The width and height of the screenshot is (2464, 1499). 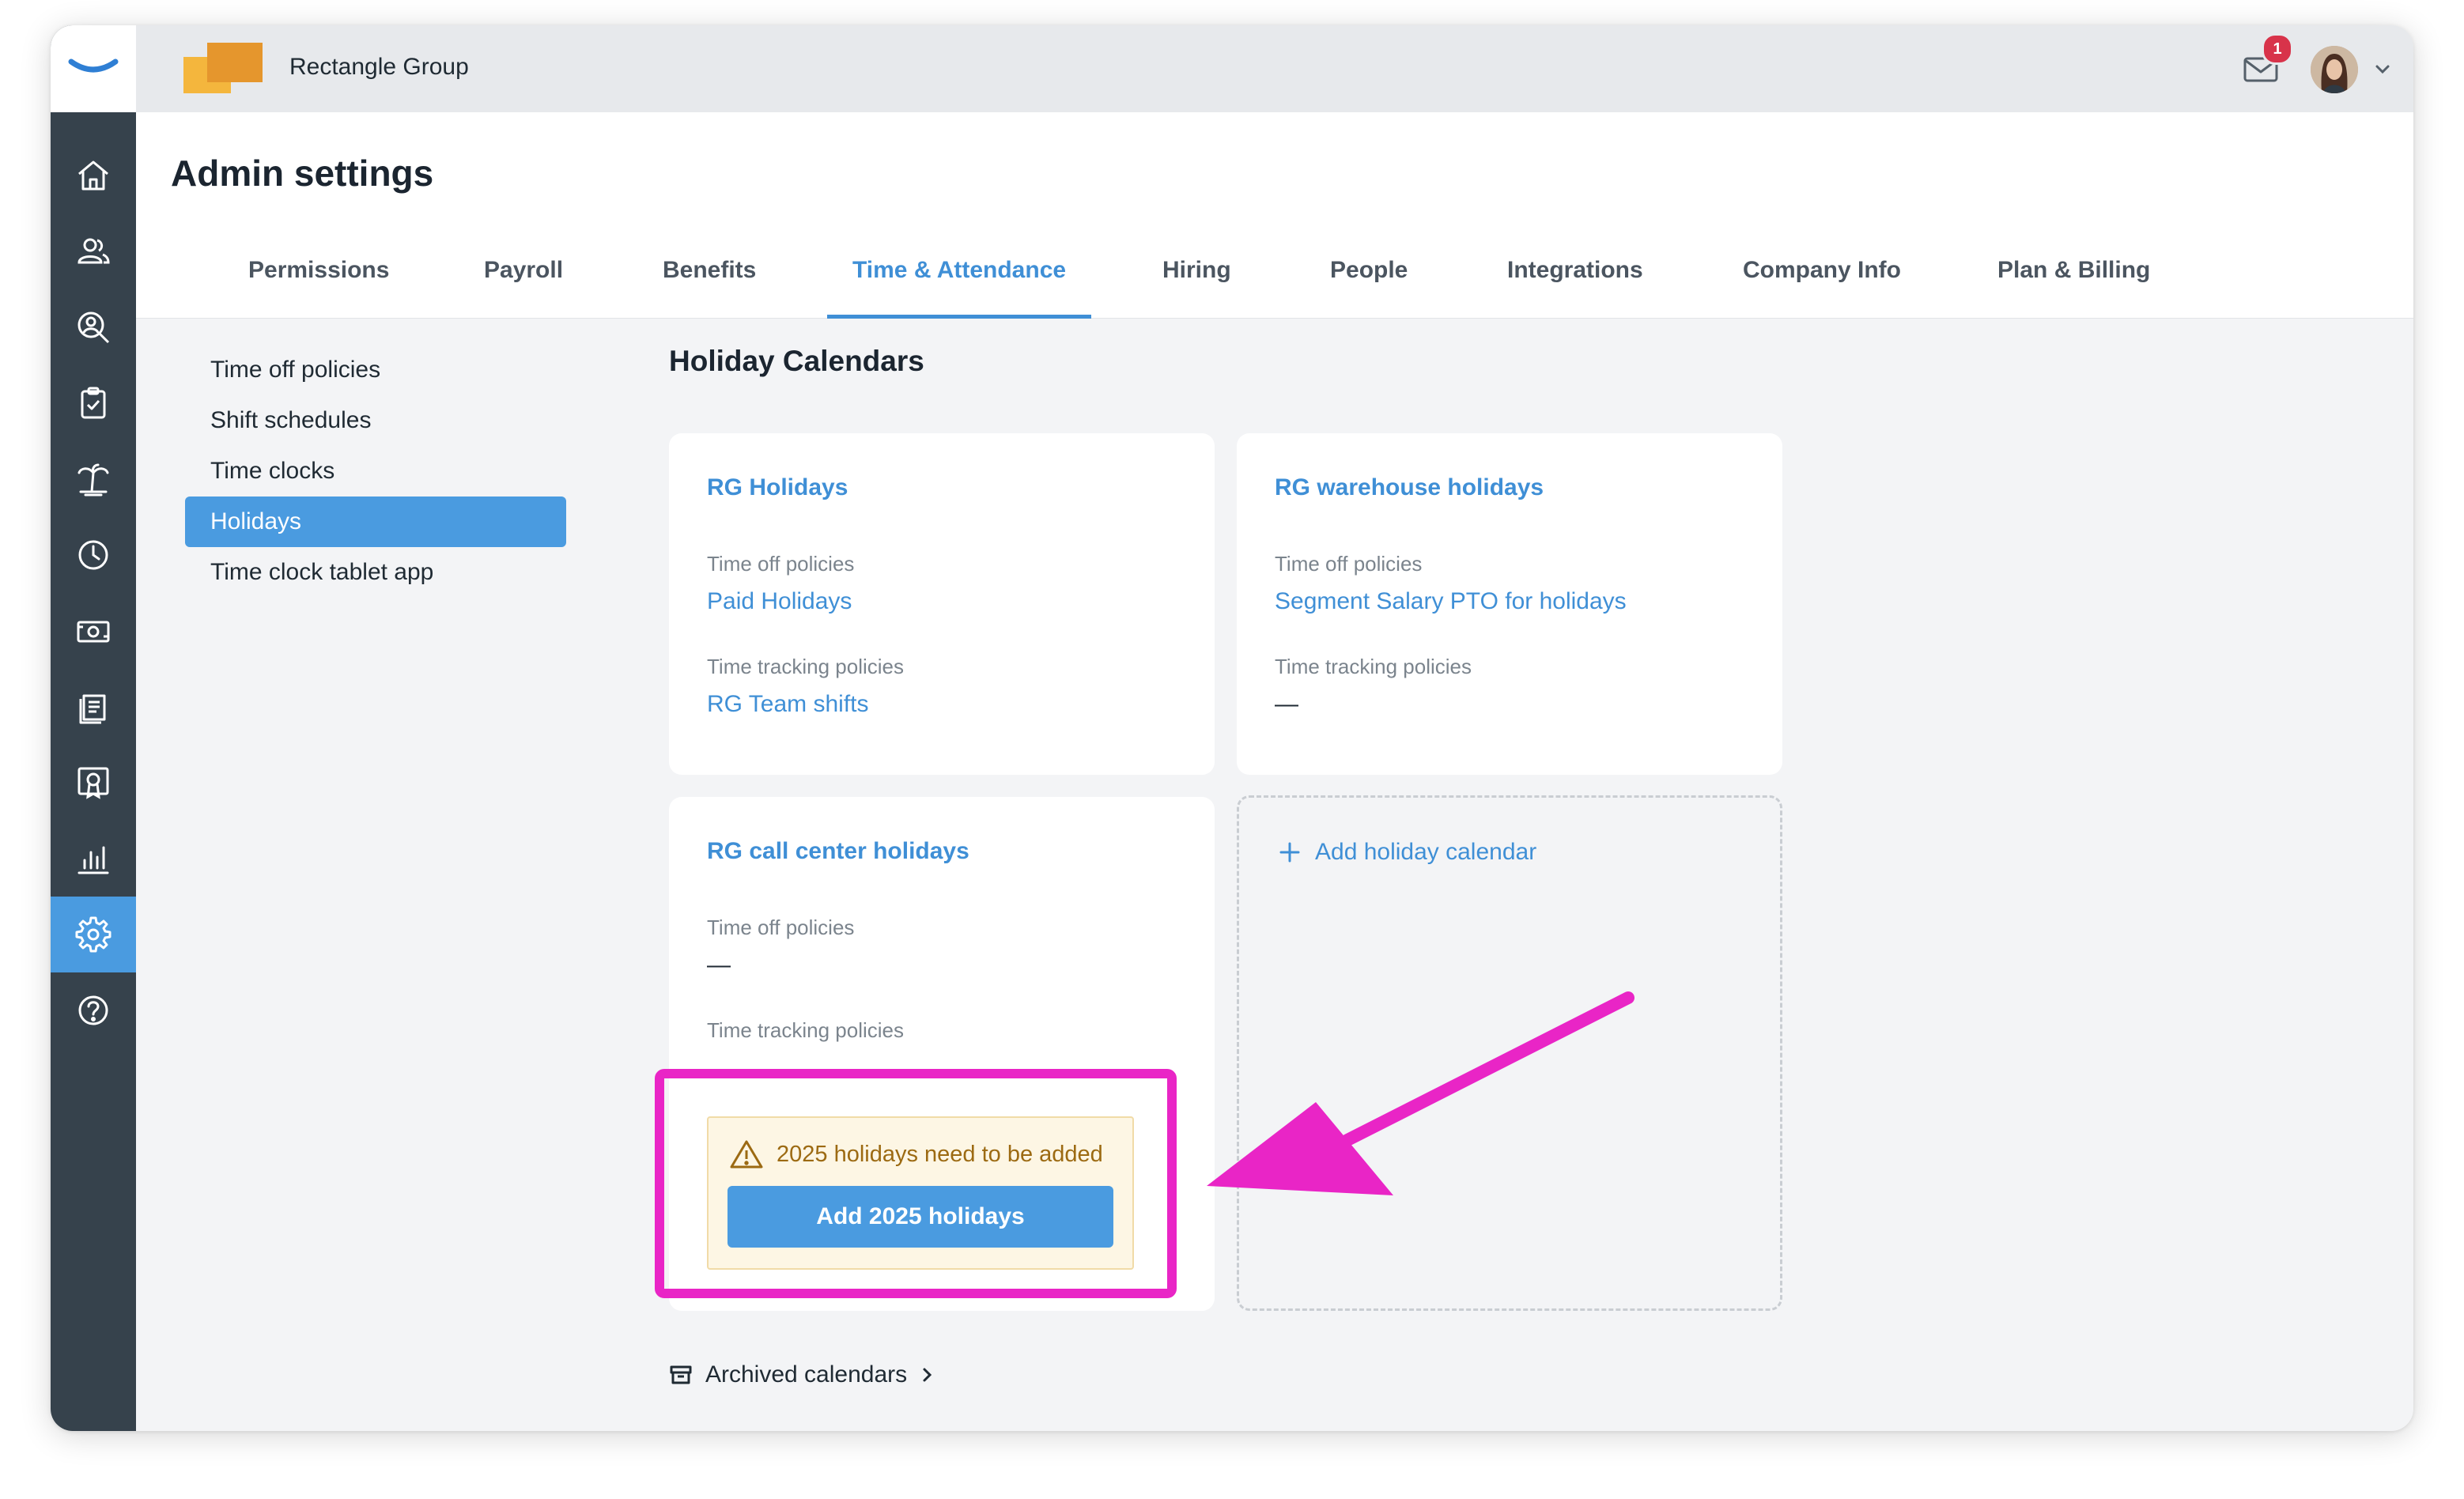 What do you see at coordinates (709, 281) in the screenshot?
I see `tab-benefits: Benefits` at bounding box center [709, 281].